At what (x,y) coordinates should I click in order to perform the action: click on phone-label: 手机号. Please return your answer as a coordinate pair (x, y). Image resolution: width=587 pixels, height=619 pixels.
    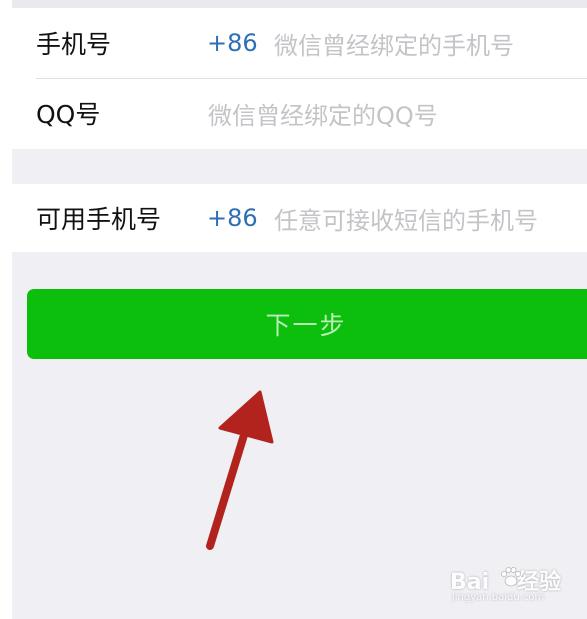
    Looking at the image, I should click on (74, 44).